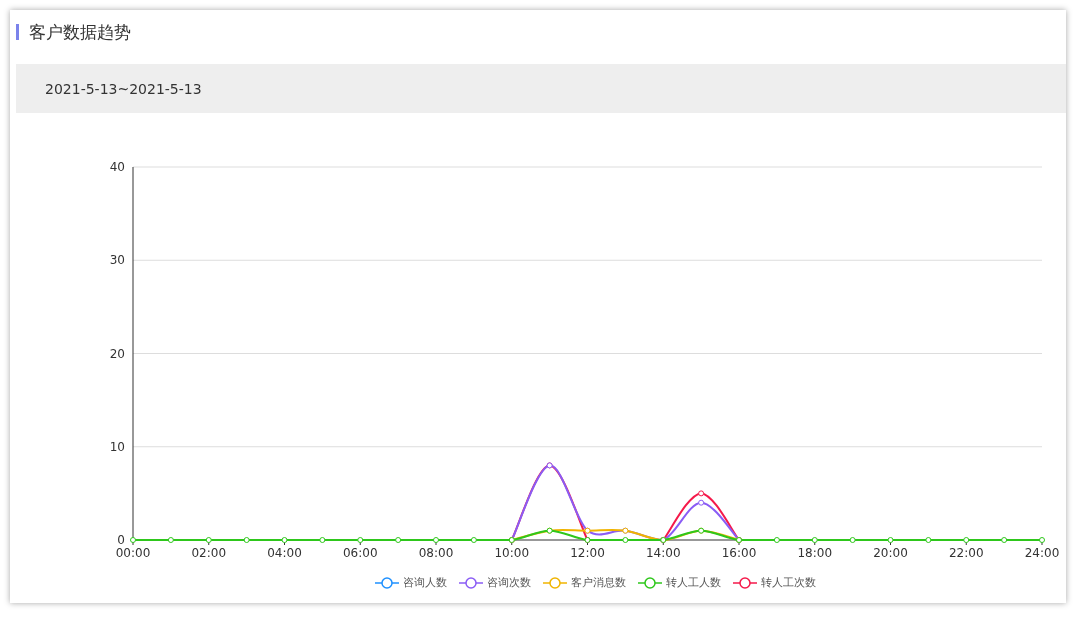  What do you see at coordinates (587, 553) in the screenshot?
I see `x-axis-label: 12:00` at bounding box center [587, 553].